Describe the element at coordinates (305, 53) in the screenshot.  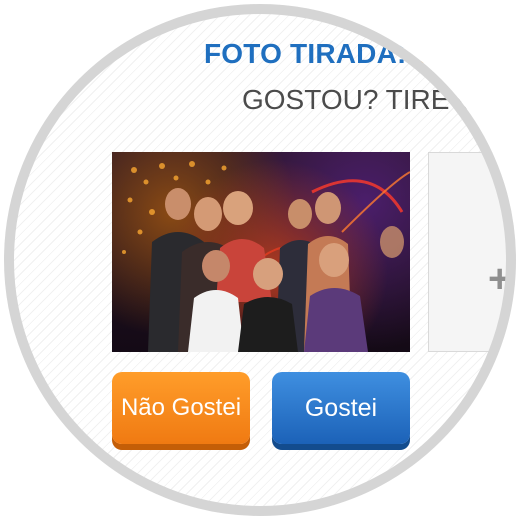
I see `title-text: FOTO TIRADA!` at that location.